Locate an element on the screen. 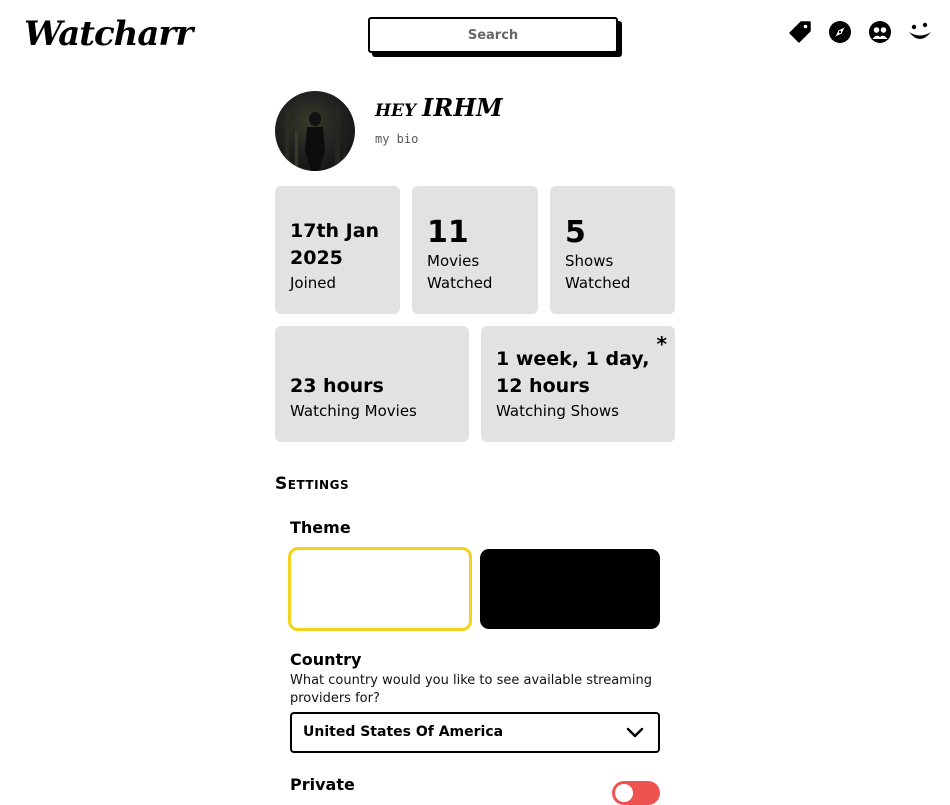 The width and height of the screenshot is (950, 805). avatar is located at coordinates (315, 131).